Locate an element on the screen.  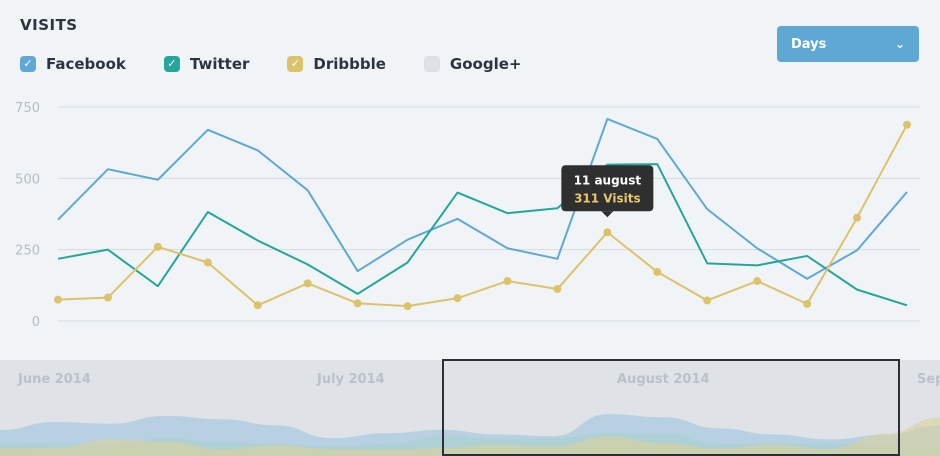
navigator-label: June 2014 is located at coordinates (54, 379).